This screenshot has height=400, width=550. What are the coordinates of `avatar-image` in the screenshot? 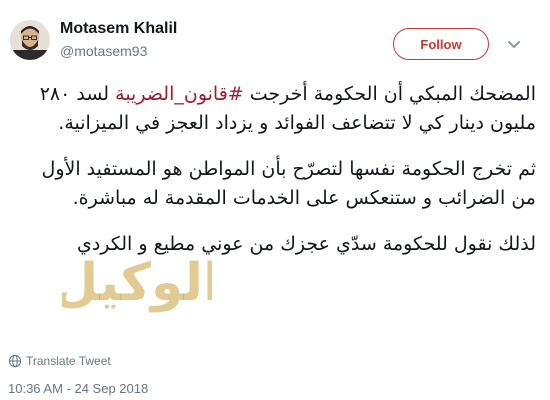 It's located at (30, 40).